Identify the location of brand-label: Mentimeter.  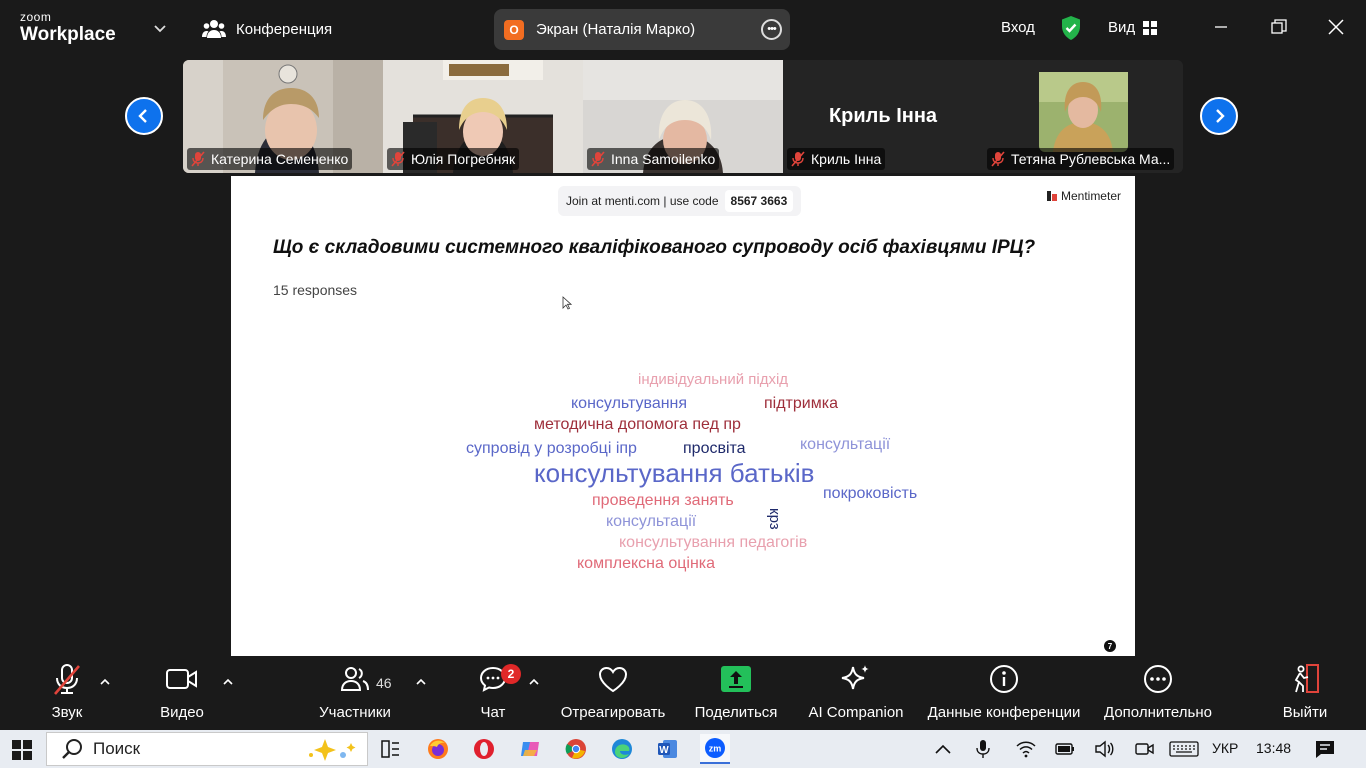
(1090, 196).